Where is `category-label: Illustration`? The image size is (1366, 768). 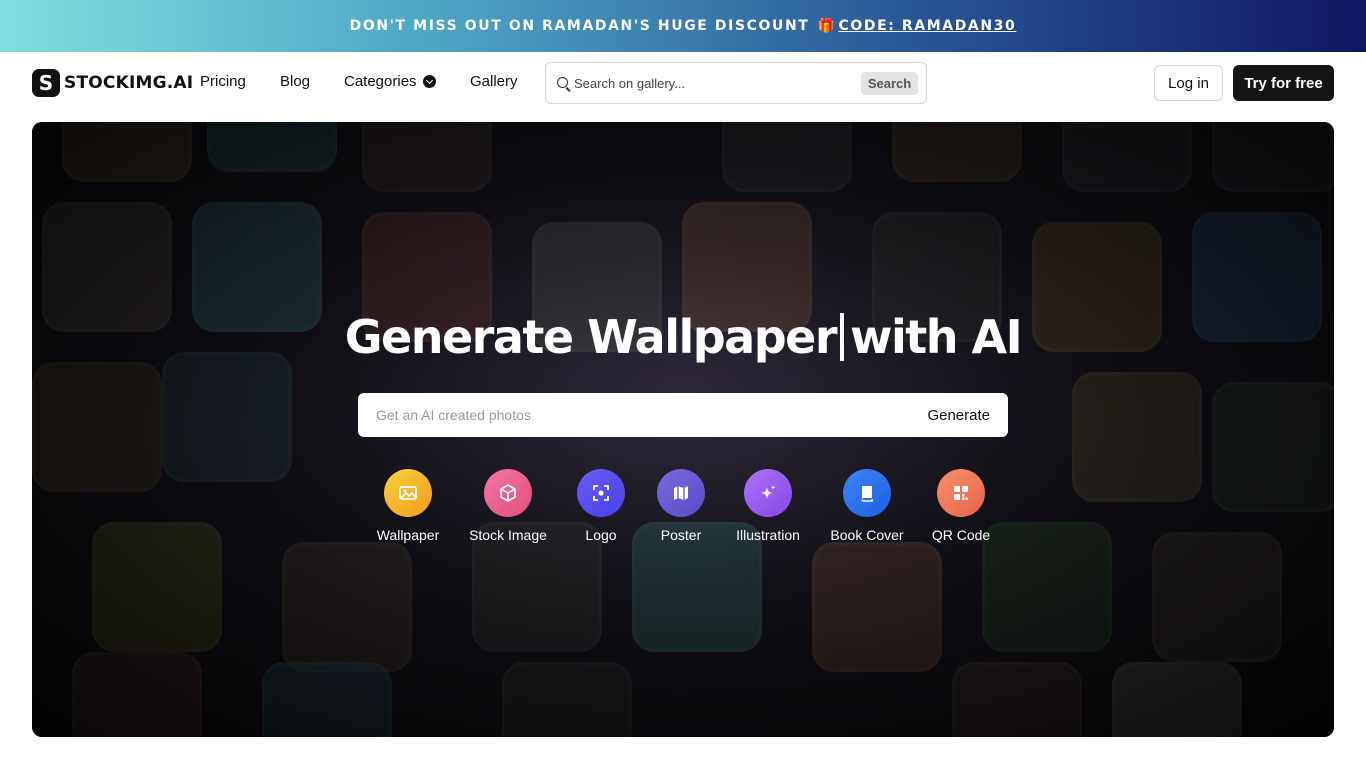
category-label: Illustration is located at coordinates (768, 535).